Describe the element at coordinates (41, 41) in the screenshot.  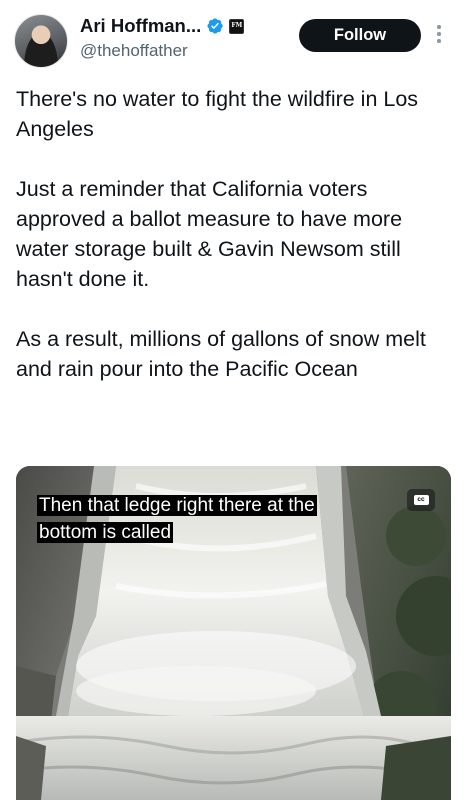
I see `avatar` at that location.